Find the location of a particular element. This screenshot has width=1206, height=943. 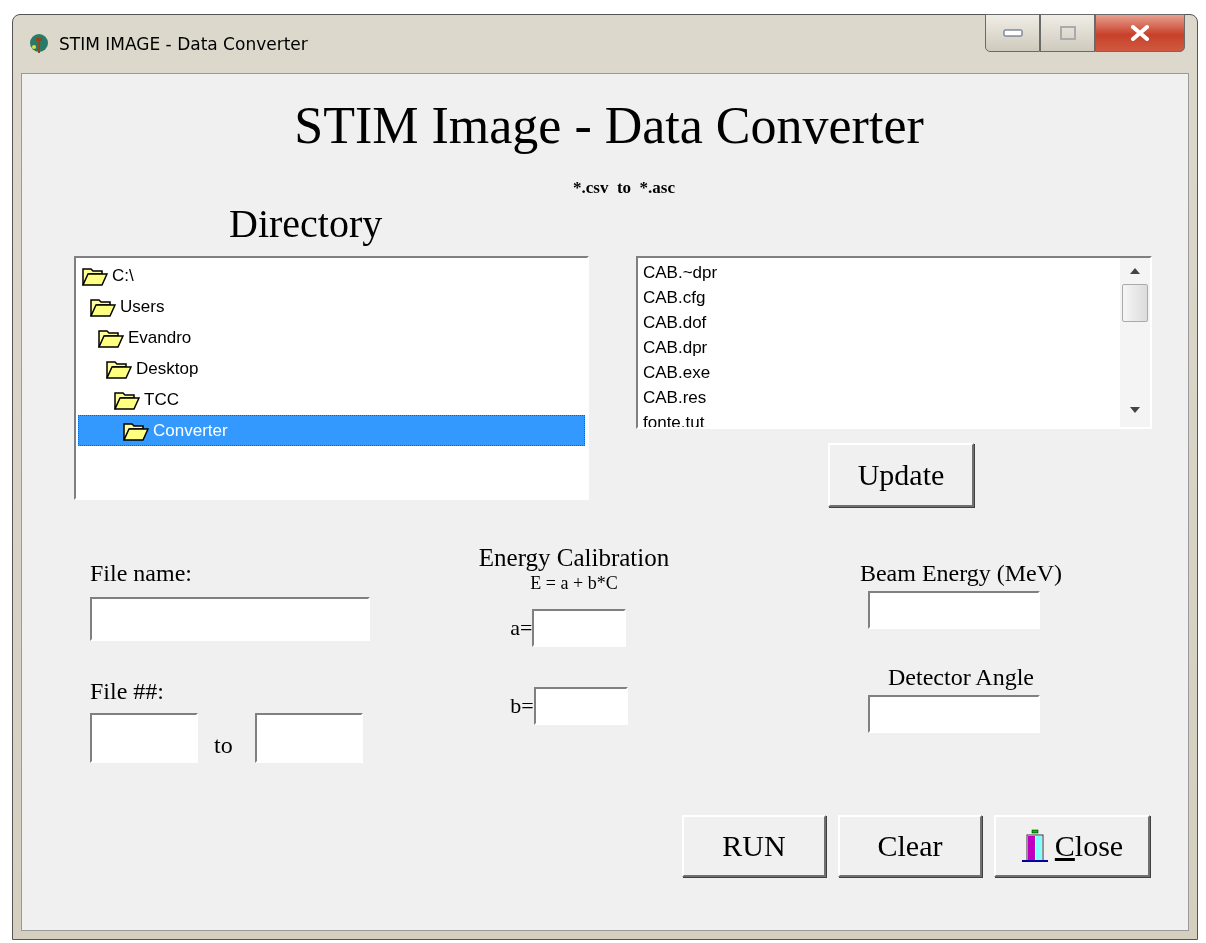

field-label: a= is located at coordinates (521, 628).